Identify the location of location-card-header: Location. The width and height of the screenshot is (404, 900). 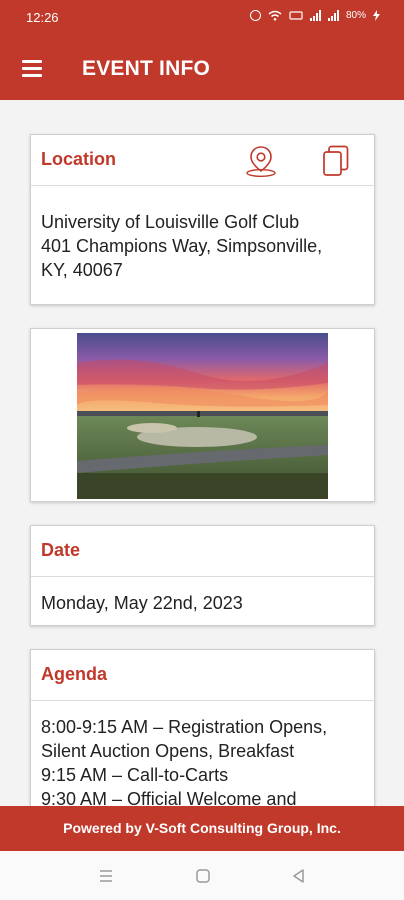
(202, 160).